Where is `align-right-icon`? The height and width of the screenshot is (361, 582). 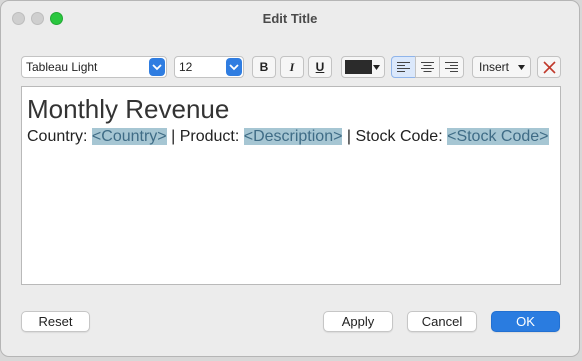
align-right-icon is located at coordinates (451, 67).